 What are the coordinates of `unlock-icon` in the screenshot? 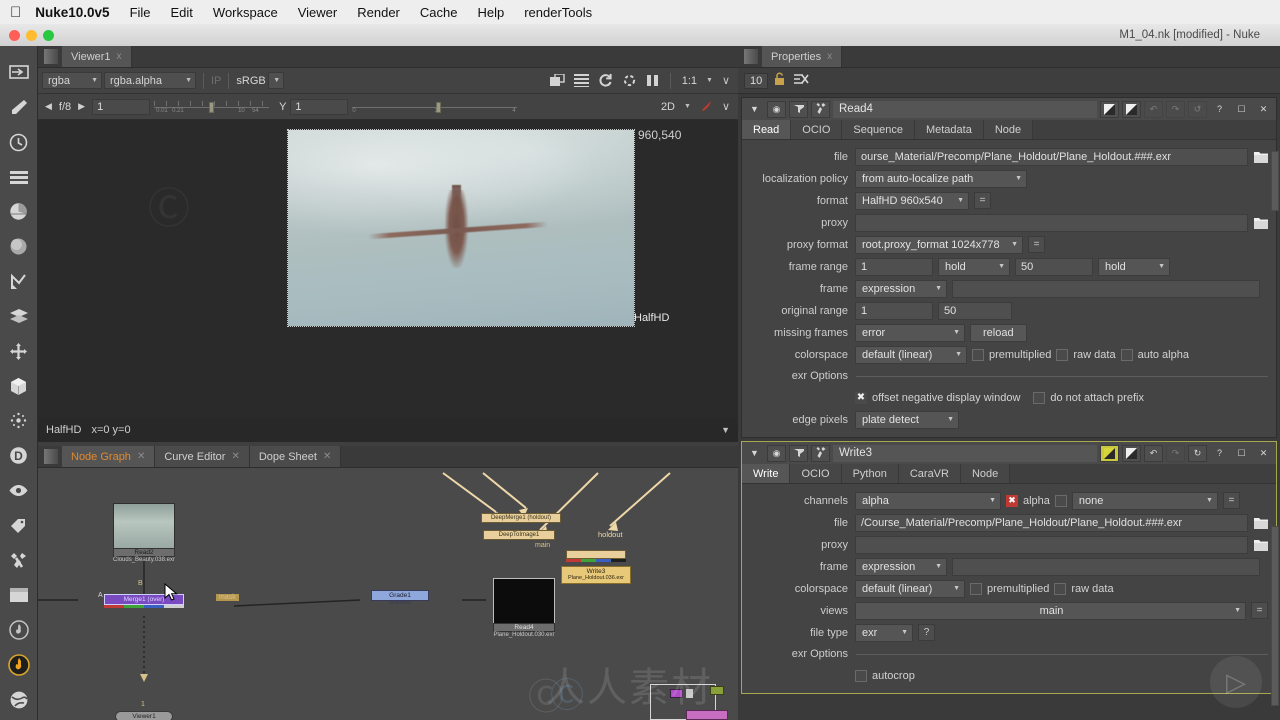 It's located at (780, 80).